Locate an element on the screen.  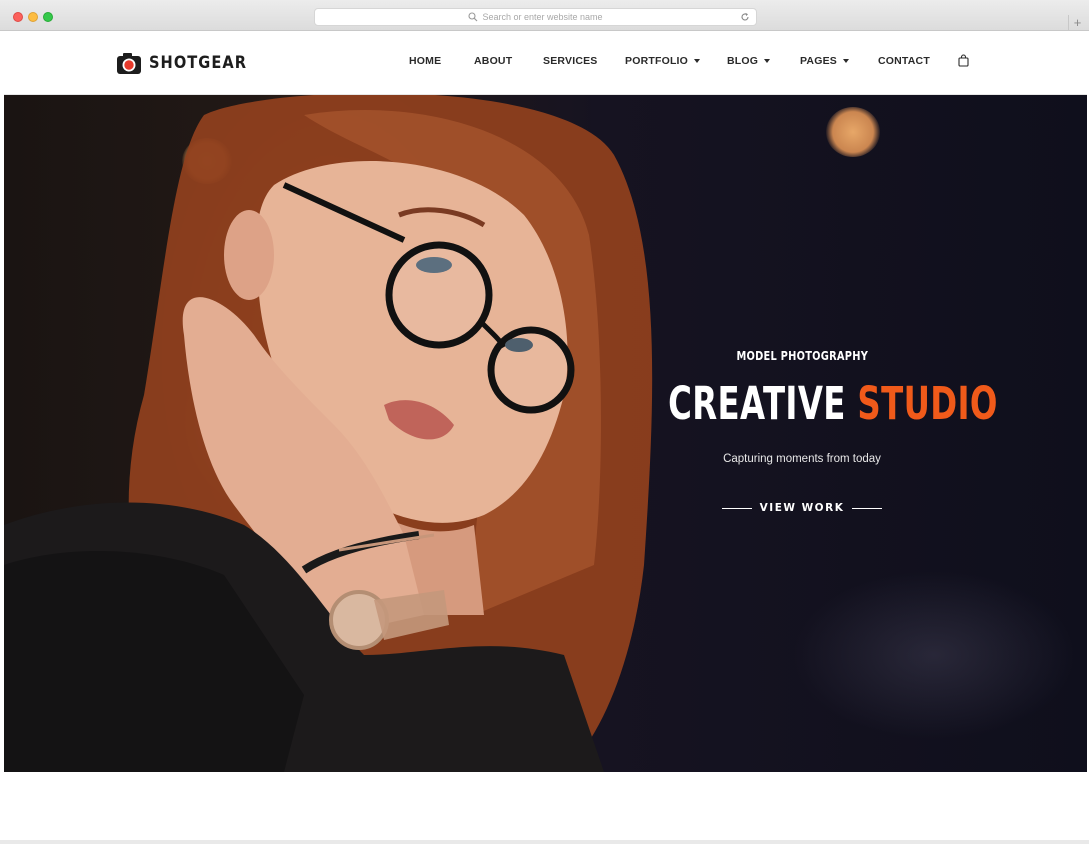
window-zoom-button is located at coordinates (48, 17).